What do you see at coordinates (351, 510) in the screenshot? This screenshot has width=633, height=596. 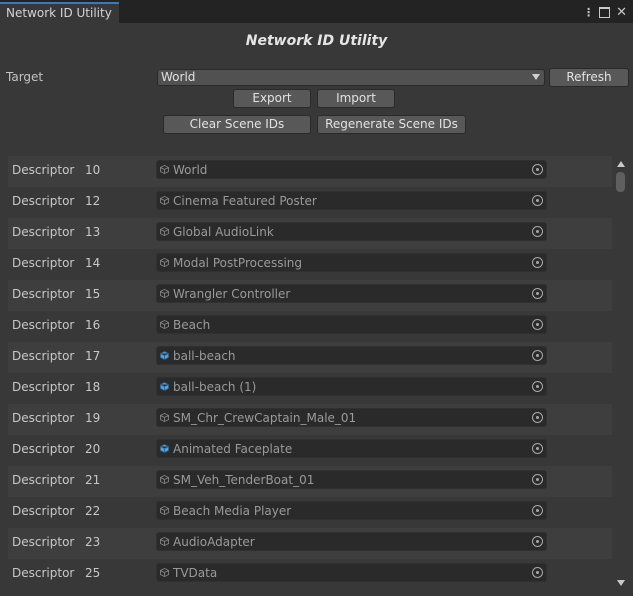 I see `object-field: Beach Media Player` at bounding box center [351, 510].